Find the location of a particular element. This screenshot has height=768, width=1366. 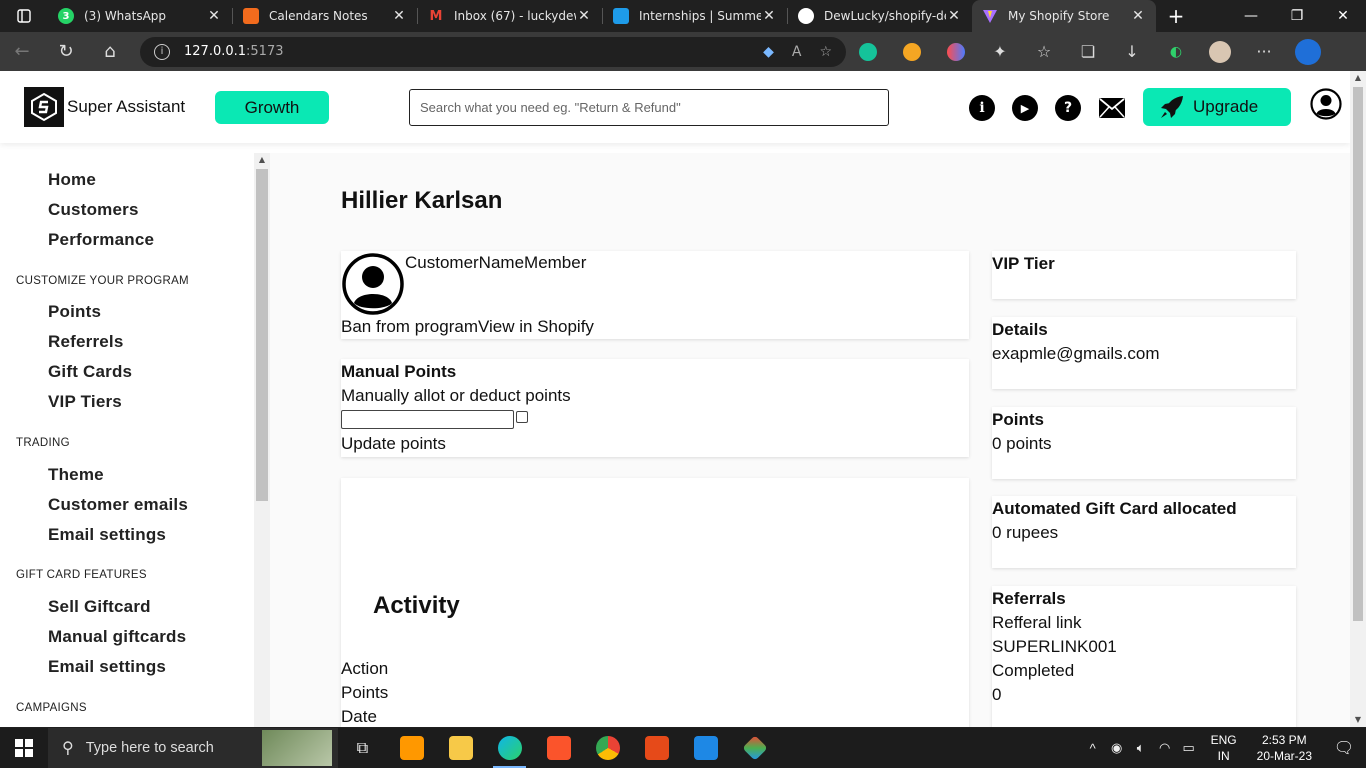

site-info-icon: i is located at coordinates (162, 51).